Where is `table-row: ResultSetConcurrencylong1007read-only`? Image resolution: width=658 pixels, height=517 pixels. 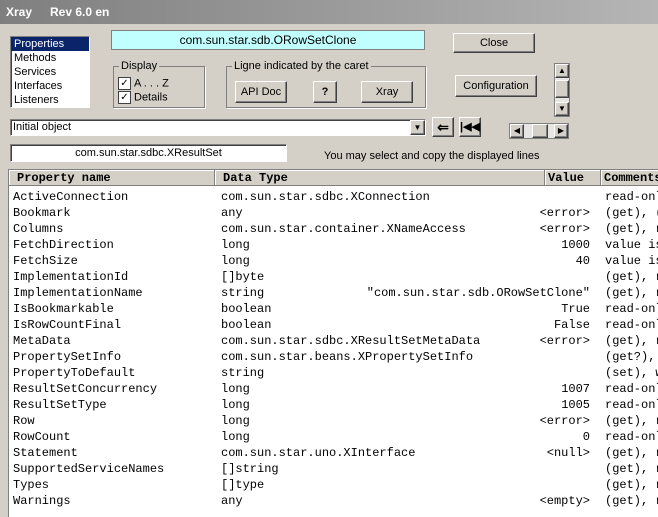
table-row: ResultSetConcurrencylong1007read-only is located at coordinates (333, 389).